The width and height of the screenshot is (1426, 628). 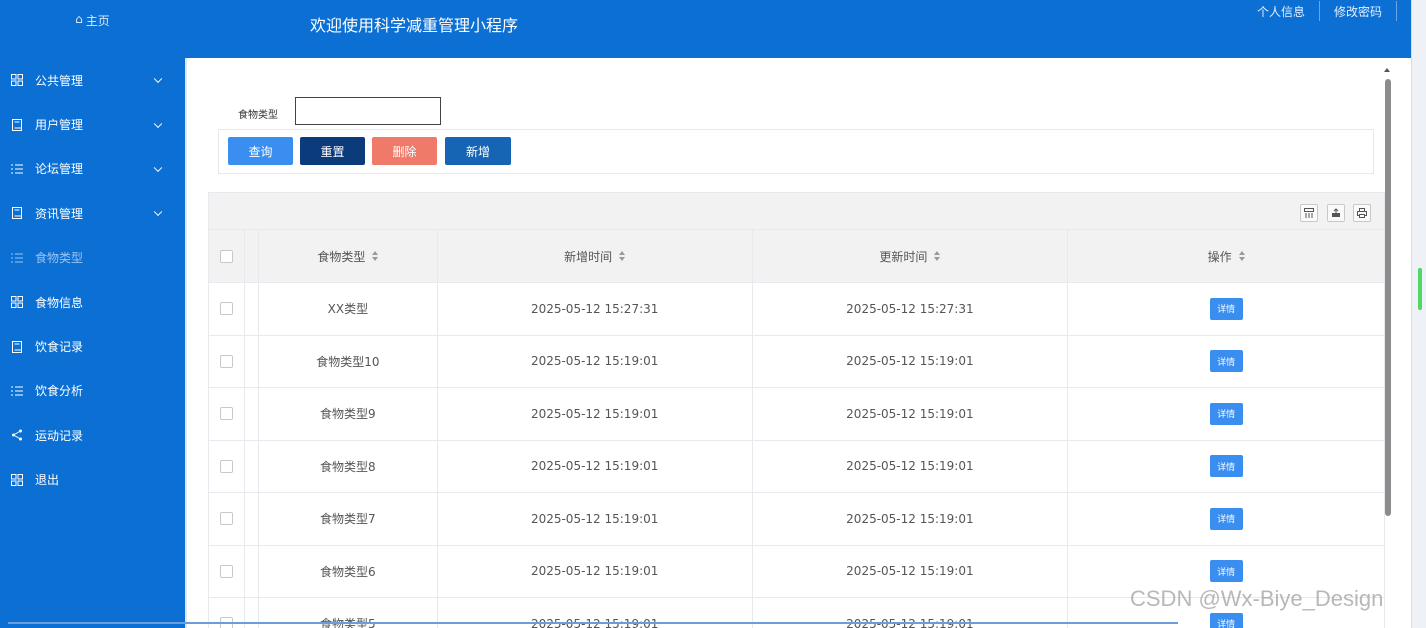 What do you see at coordinates (79, 19) in the screenshot?
I see `home-icon: ⌂` at bounding box center [79, 19].